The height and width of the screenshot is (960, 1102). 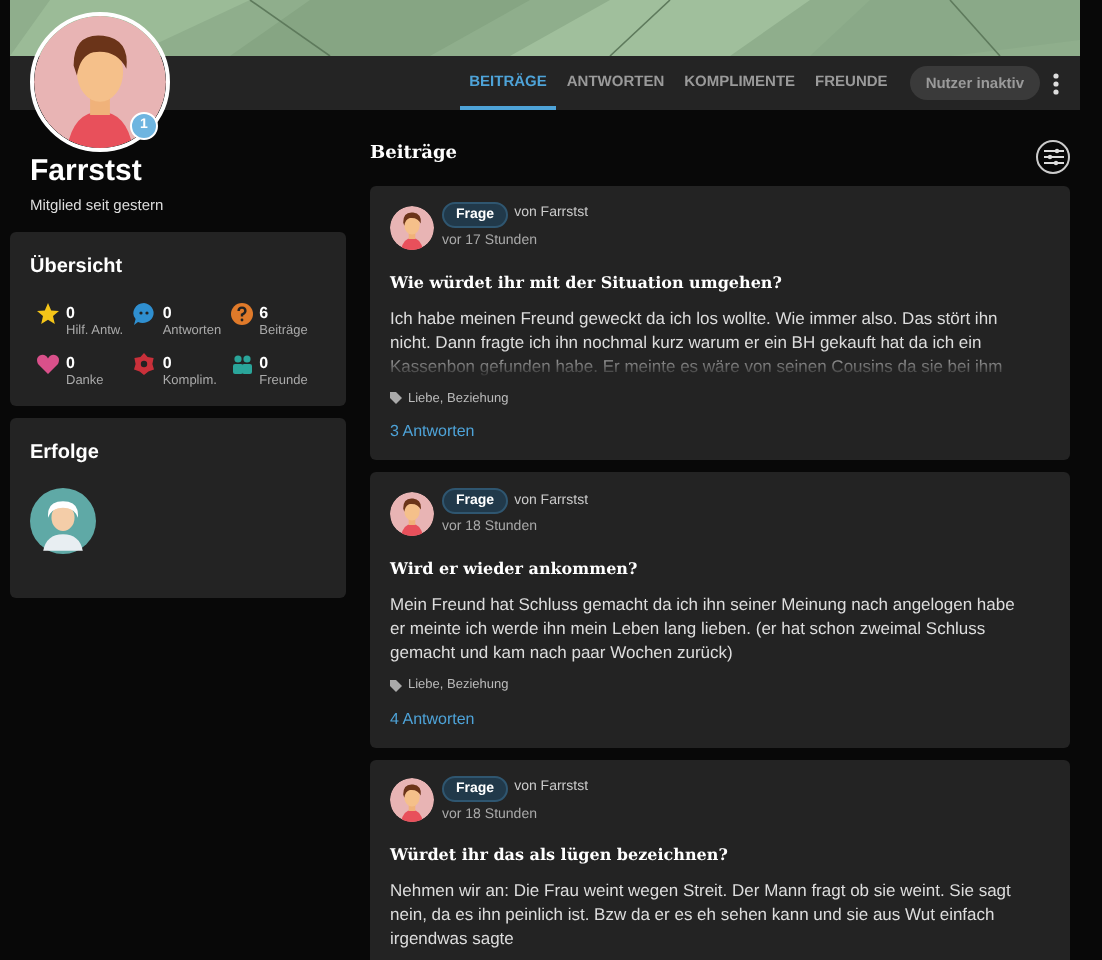 I want to click on filter-button, so click(x=1053, y=156).